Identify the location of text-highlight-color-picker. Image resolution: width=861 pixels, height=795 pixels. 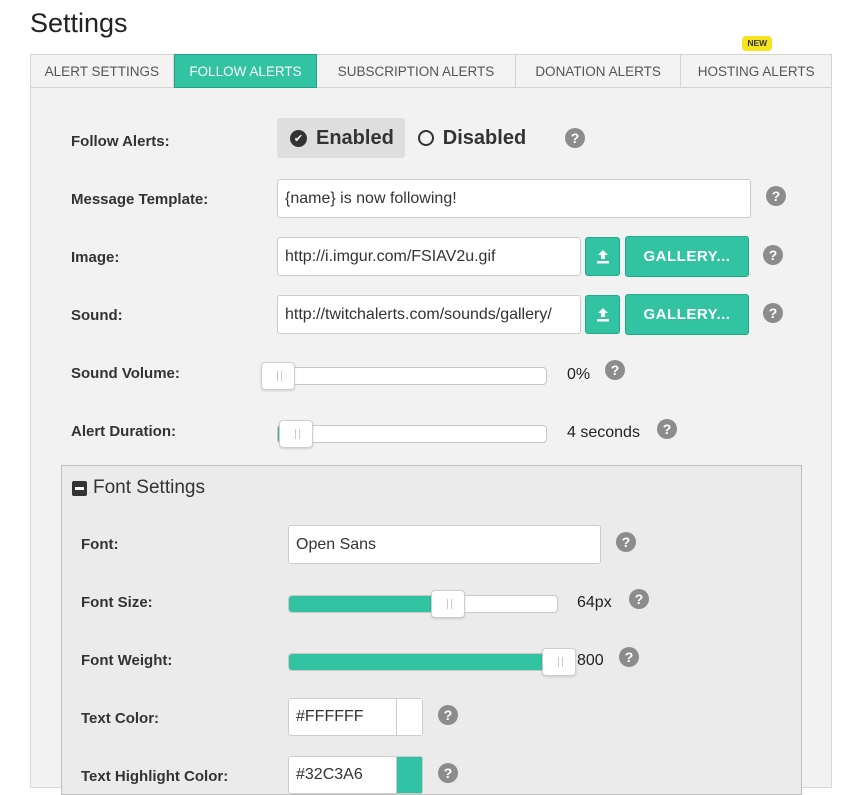
(355, 775).